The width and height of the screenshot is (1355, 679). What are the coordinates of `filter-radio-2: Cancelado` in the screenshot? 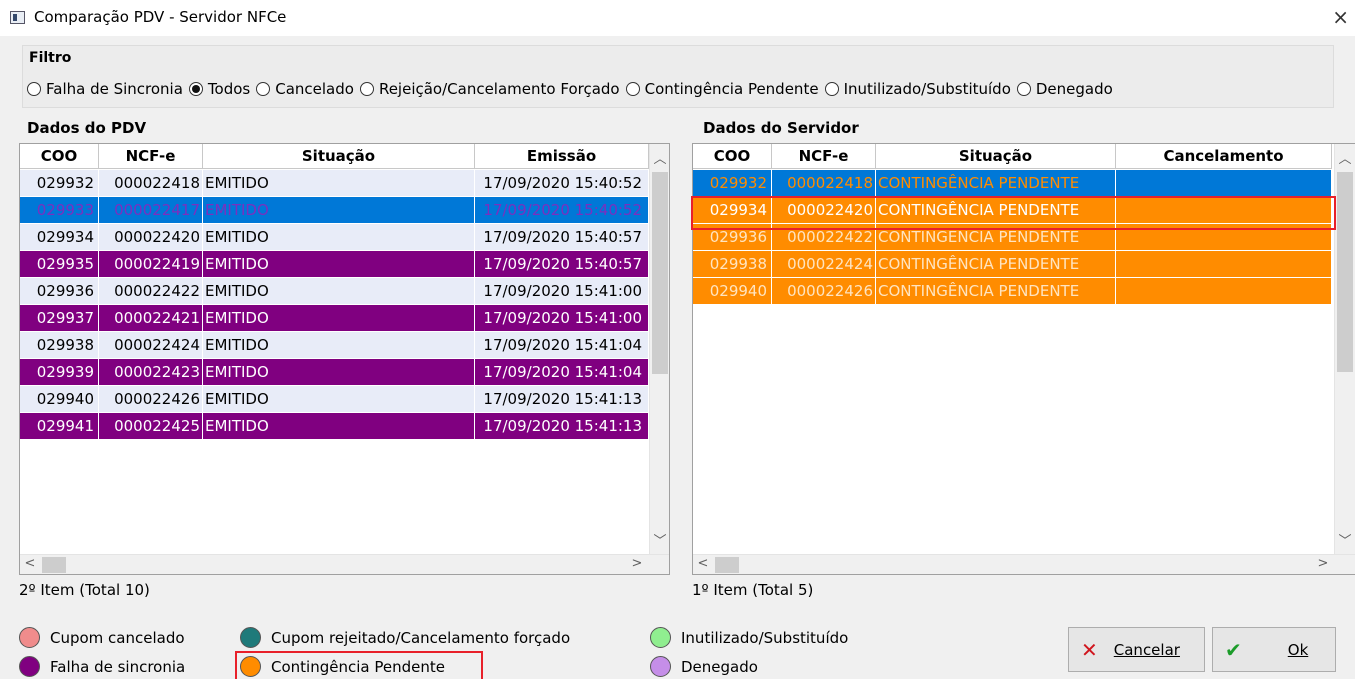 It's located at (305, 89).